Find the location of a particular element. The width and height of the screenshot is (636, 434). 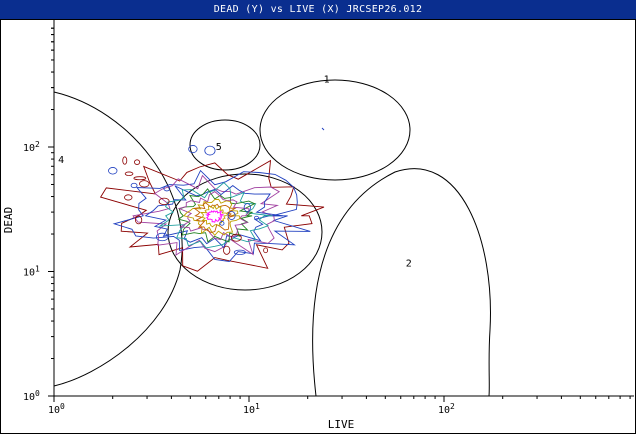

x-tick-label: 100 is located at coordinates (56, 409).